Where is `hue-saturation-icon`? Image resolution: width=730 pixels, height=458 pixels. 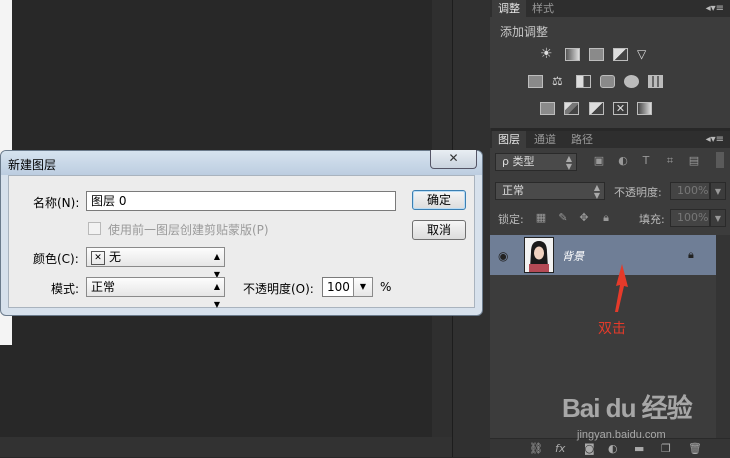
hue-saturation-icon is located at coordinates (535, 81).